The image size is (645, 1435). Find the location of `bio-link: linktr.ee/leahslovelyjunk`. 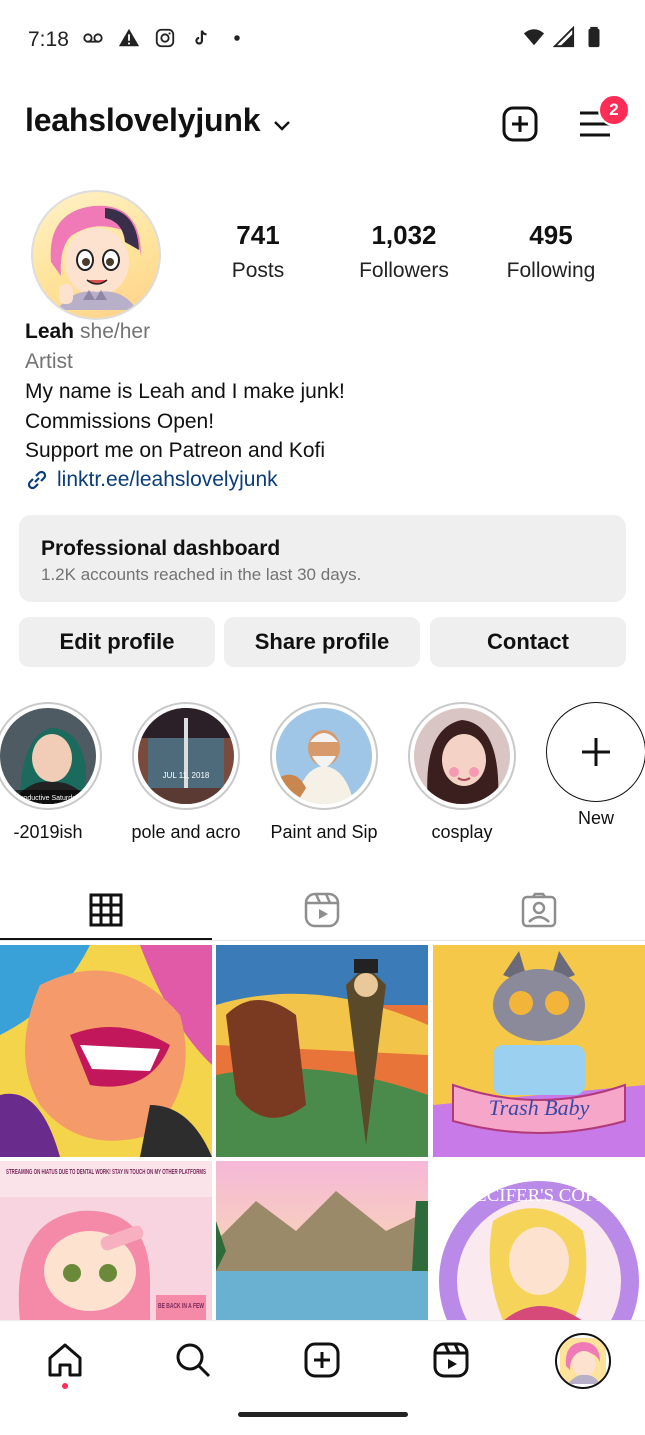

bio-link: linktr.ee/leahslovelyjunk is located at coordinates (151, 480).